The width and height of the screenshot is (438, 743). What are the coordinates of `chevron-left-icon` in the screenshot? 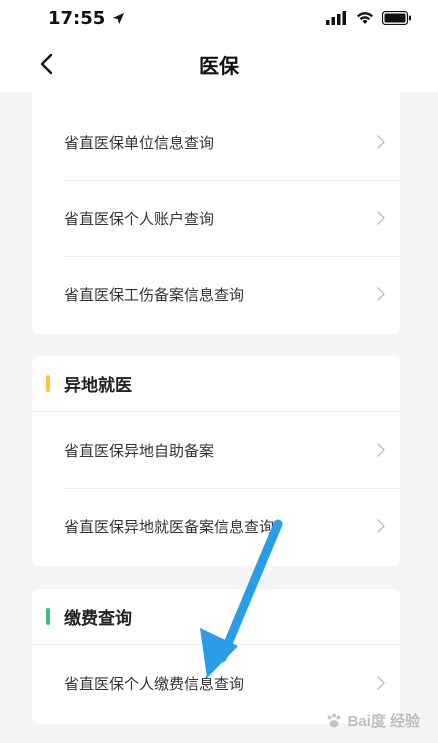 It's located at (46, 64).